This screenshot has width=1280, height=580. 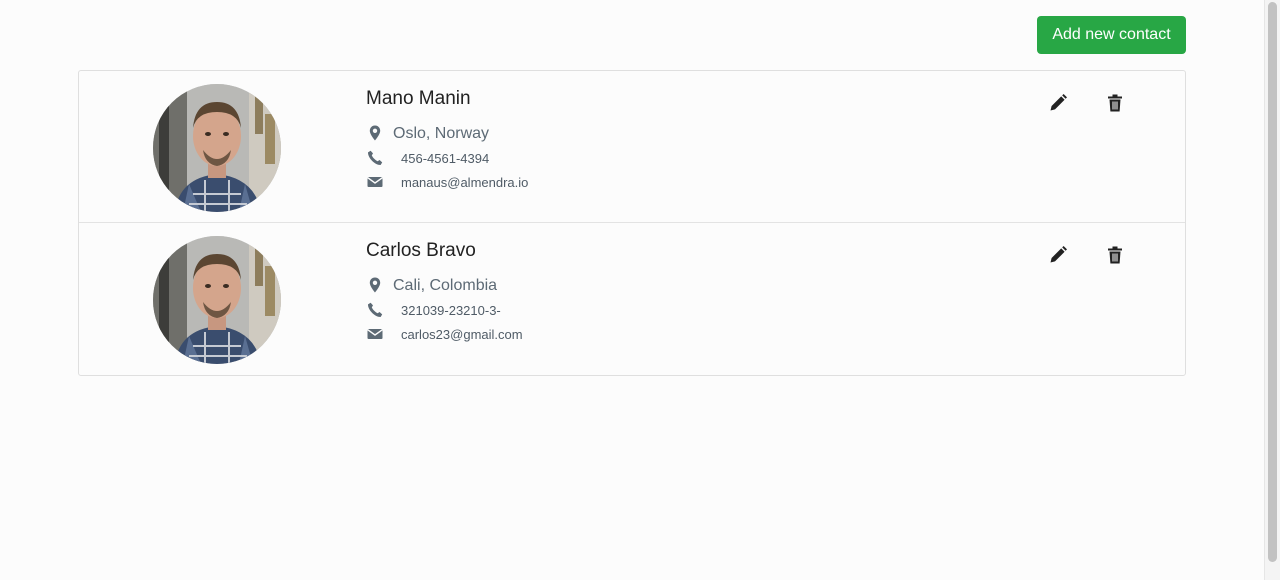 I want to click on add-new-contact-button: Add new contact, so click(x=1111, y=35).